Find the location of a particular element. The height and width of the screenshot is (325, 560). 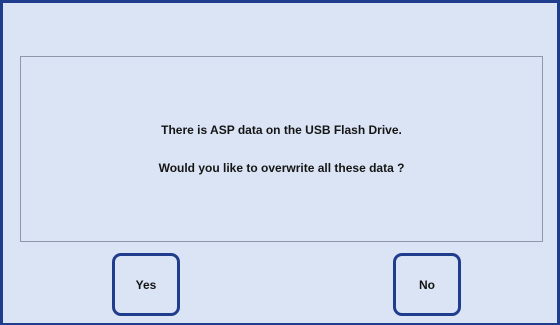

no-button: No is located at coordinates (427, 284).